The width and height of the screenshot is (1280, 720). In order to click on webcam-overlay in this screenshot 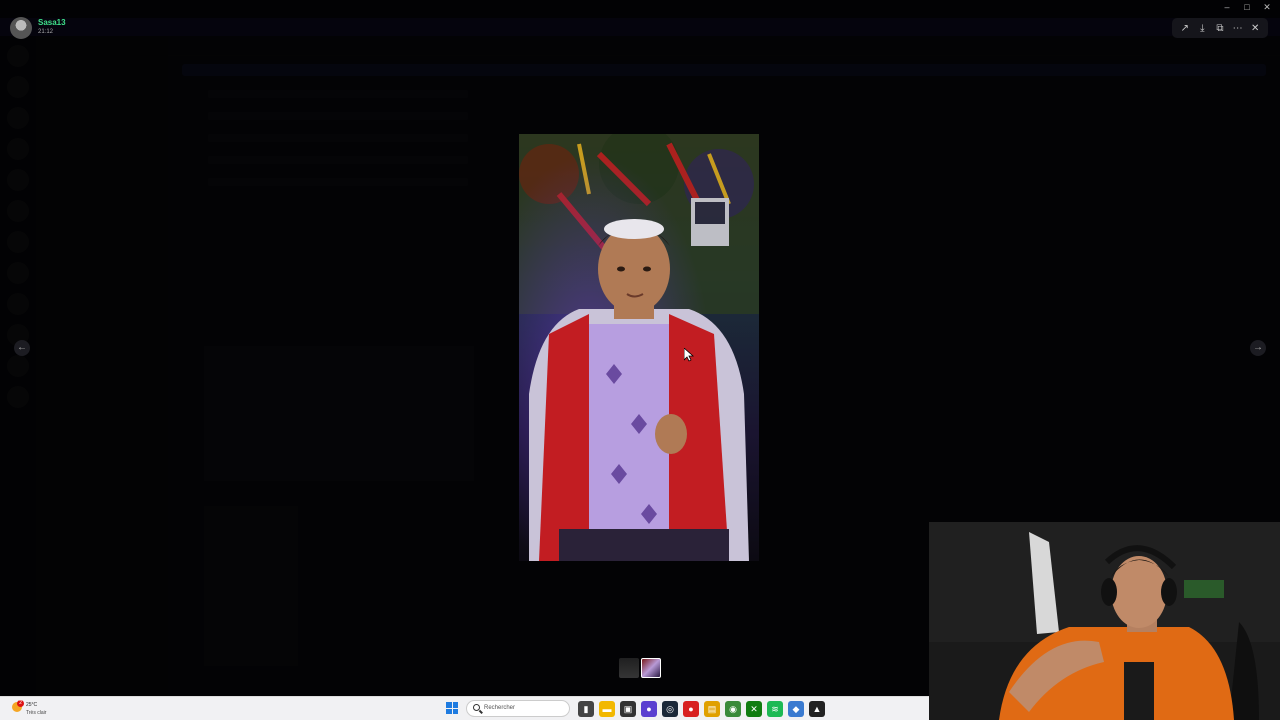, I will do `click(1104, 621)`.